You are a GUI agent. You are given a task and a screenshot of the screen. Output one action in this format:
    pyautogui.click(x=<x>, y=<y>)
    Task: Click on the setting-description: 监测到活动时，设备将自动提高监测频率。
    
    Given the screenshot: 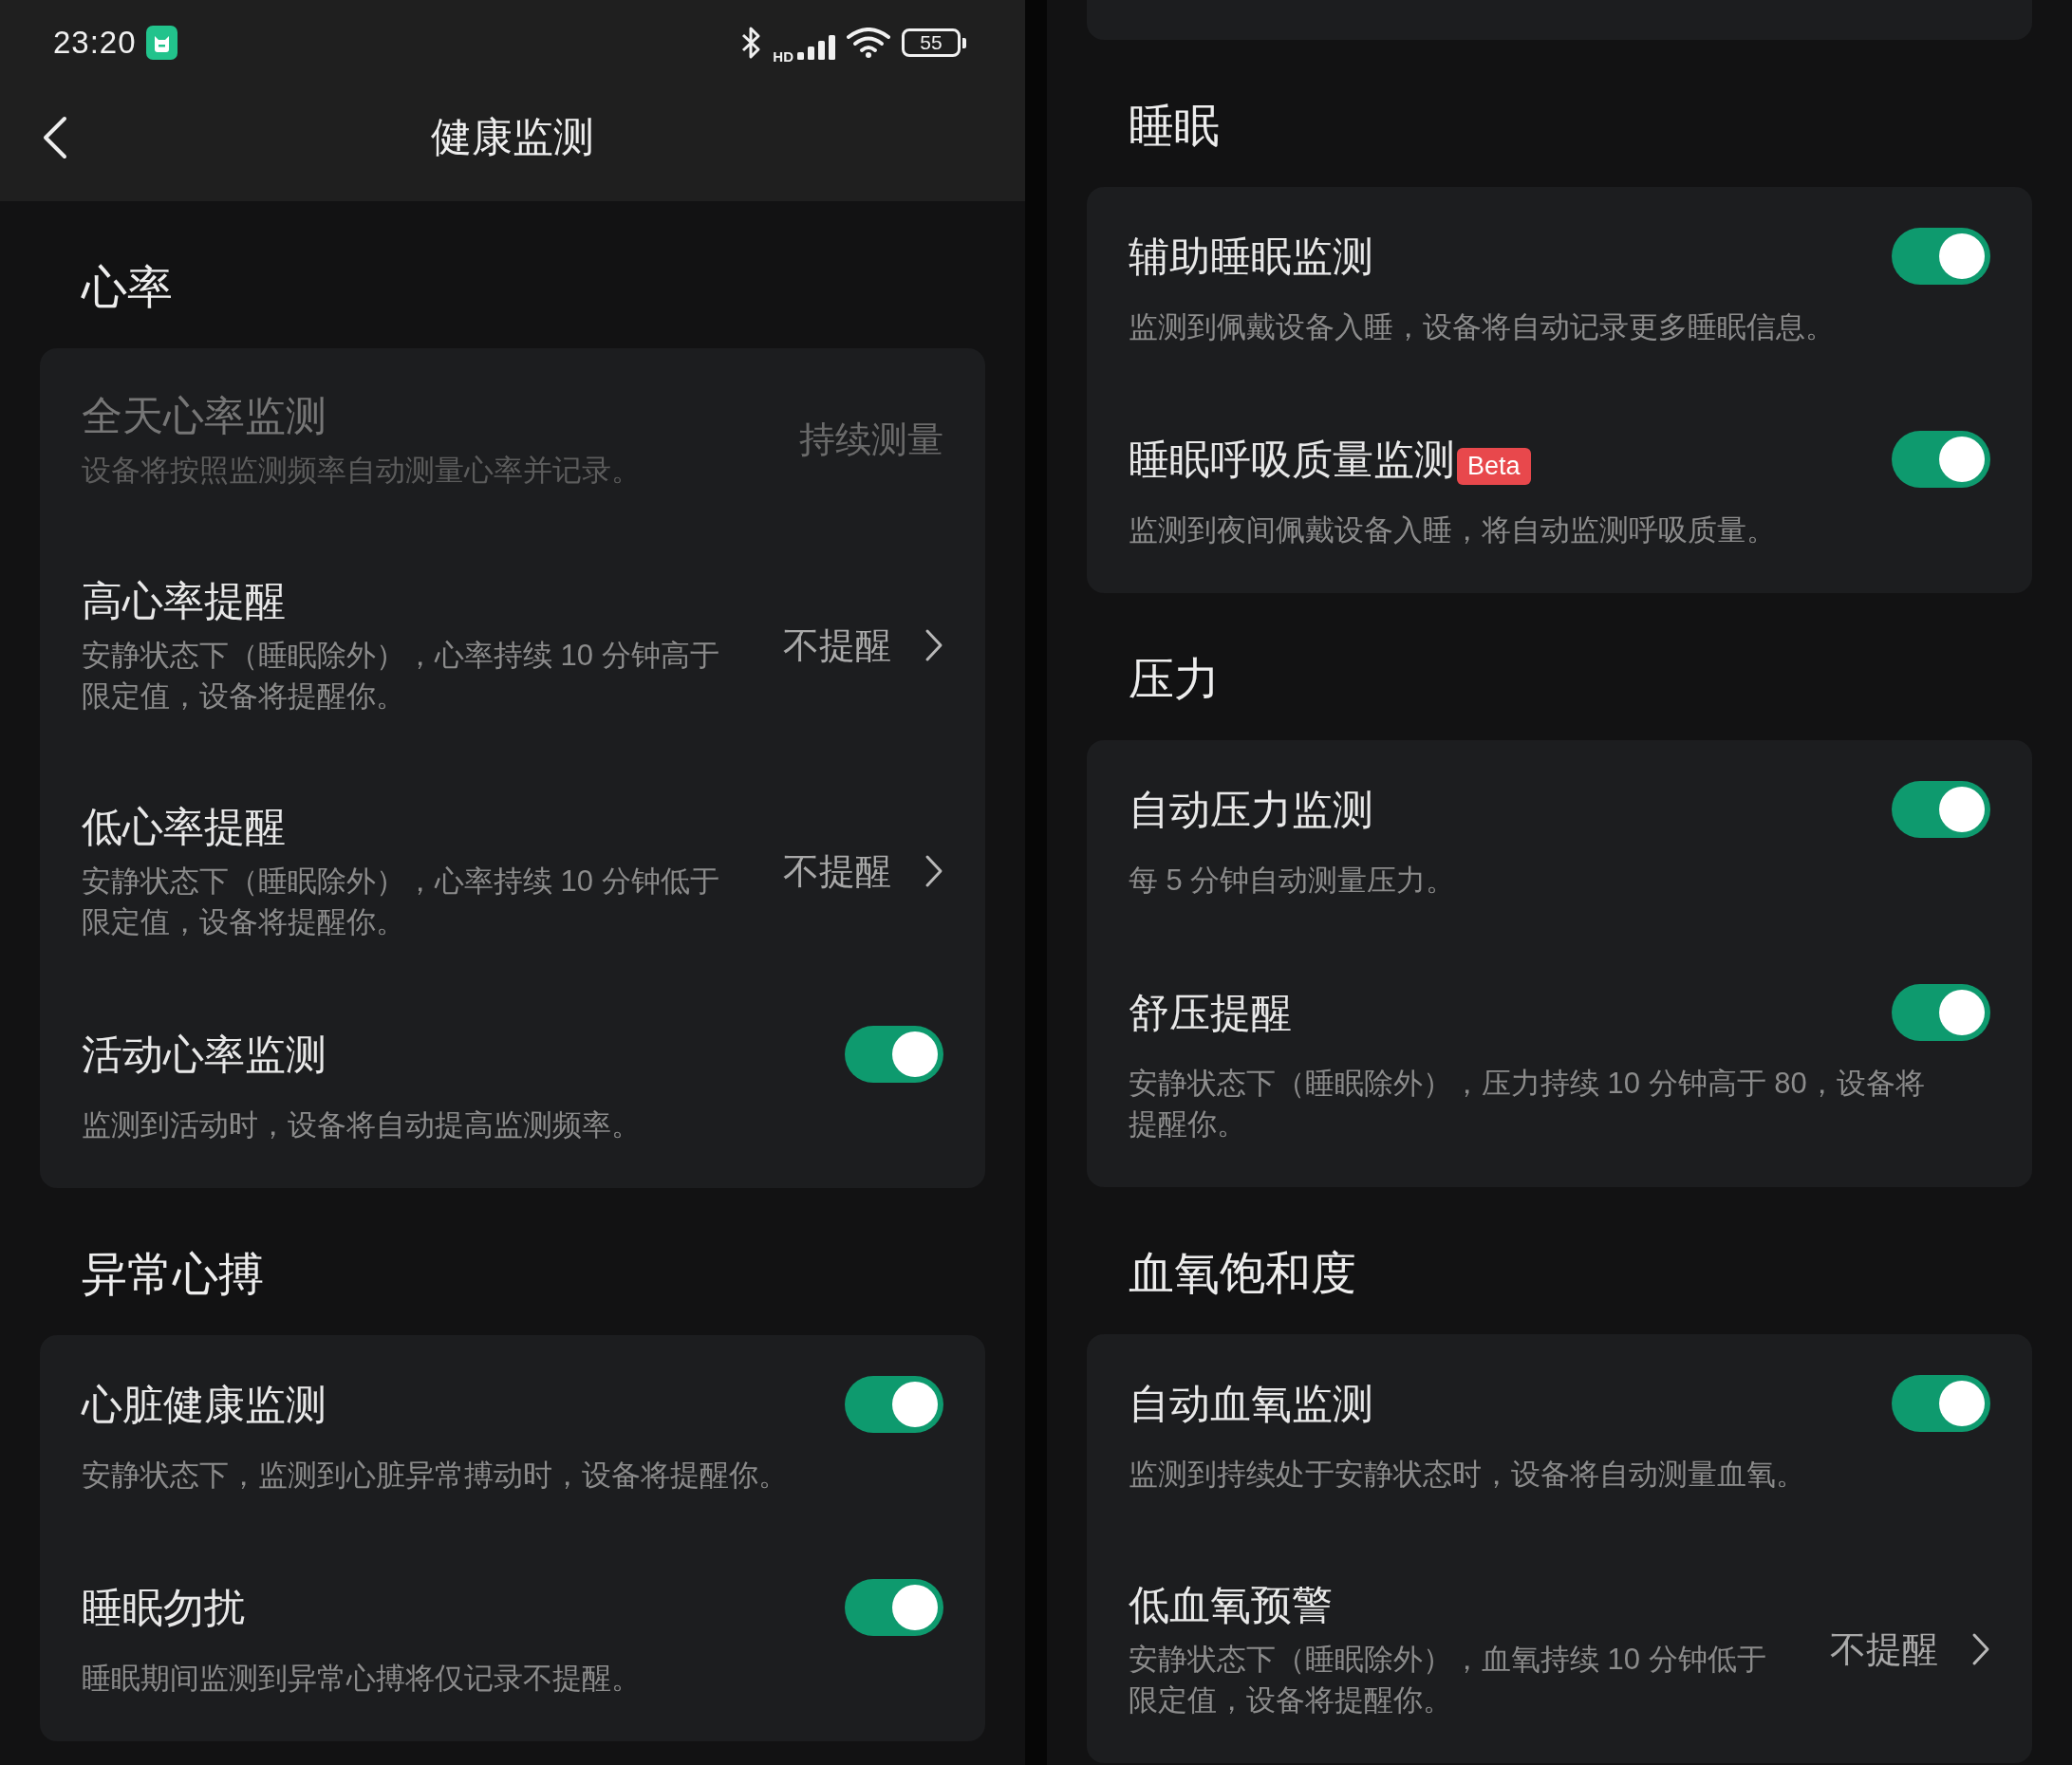 What is the action you would take?
    pyautogui.click(x=362, y=1125)
    